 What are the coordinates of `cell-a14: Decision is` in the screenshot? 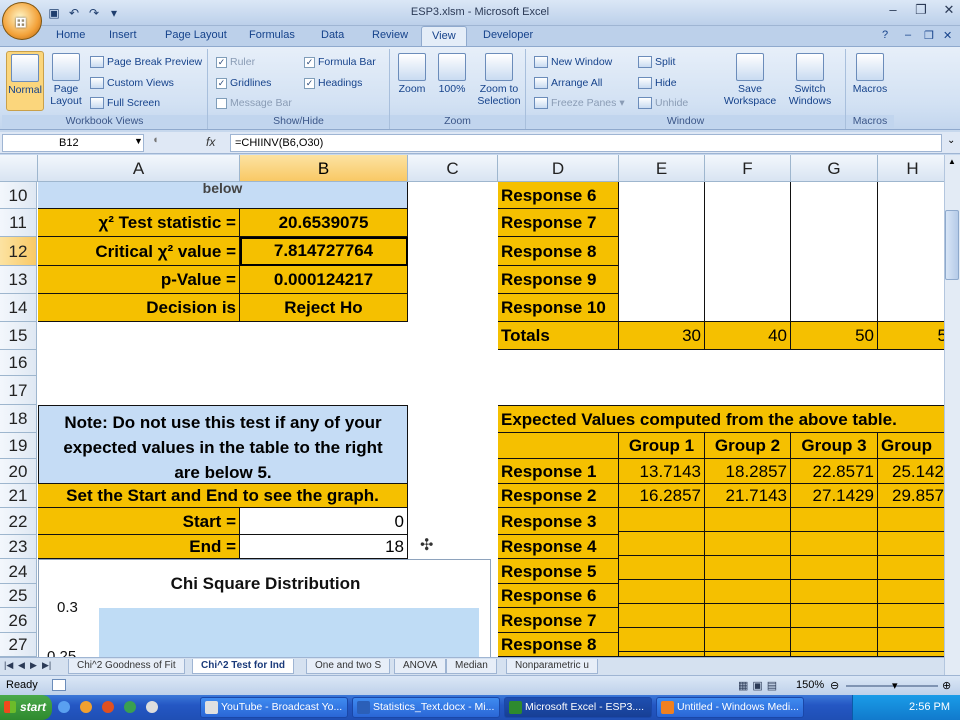 It's located at (139, 308).